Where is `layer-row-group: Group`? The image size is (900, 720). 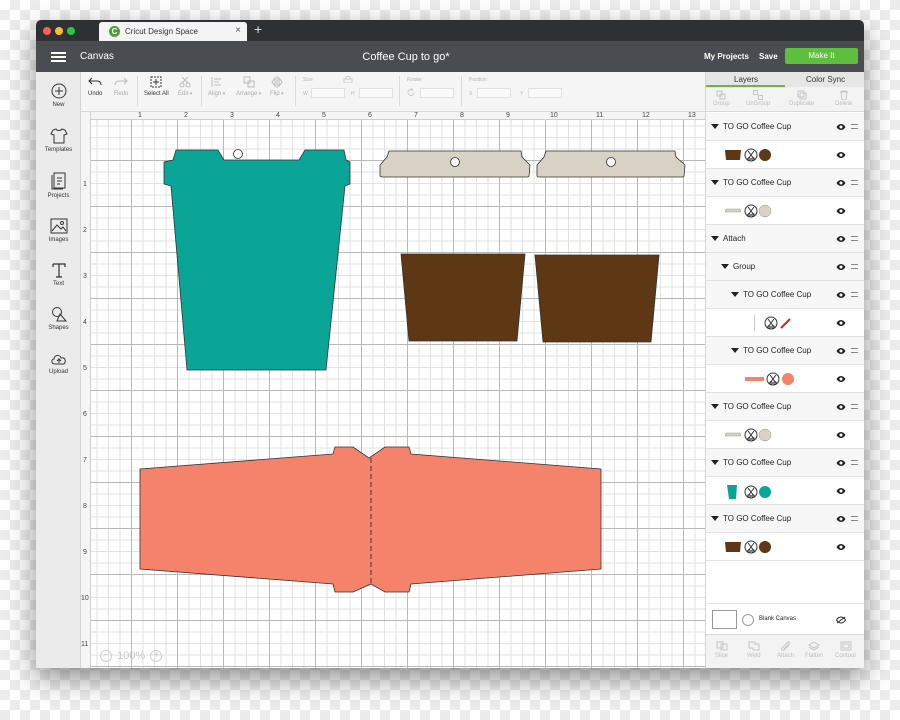
layer-row-group: Group is located at coordinates (785, 267).